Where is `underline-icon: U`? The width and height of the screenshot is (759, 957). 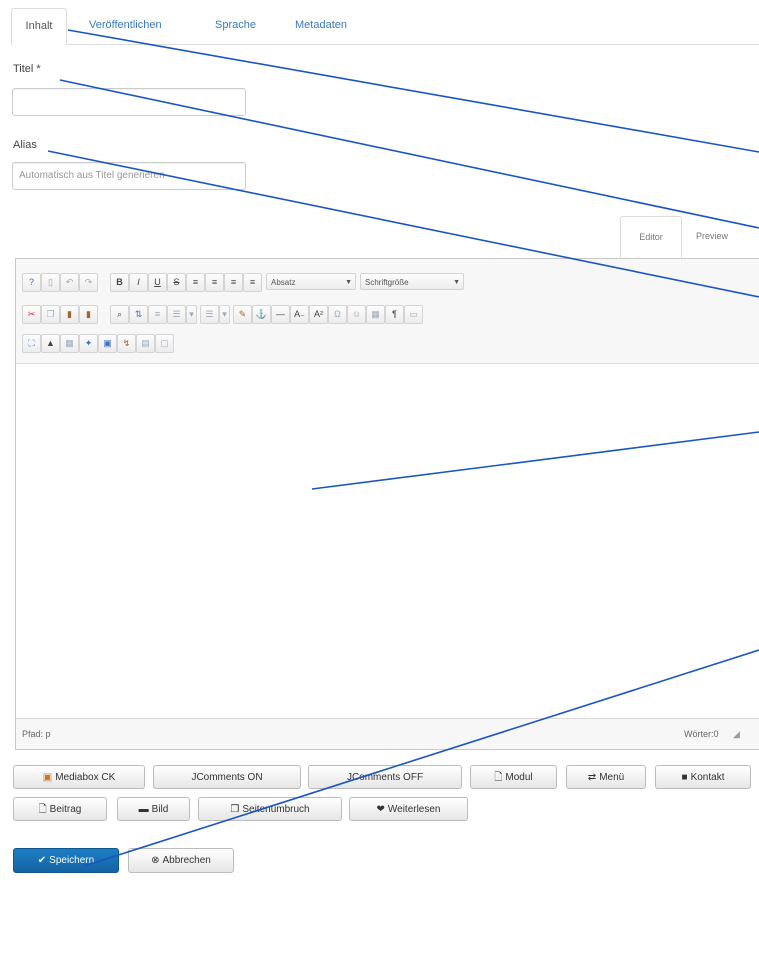
underline-icon: U is located at coordinates (157, 282).